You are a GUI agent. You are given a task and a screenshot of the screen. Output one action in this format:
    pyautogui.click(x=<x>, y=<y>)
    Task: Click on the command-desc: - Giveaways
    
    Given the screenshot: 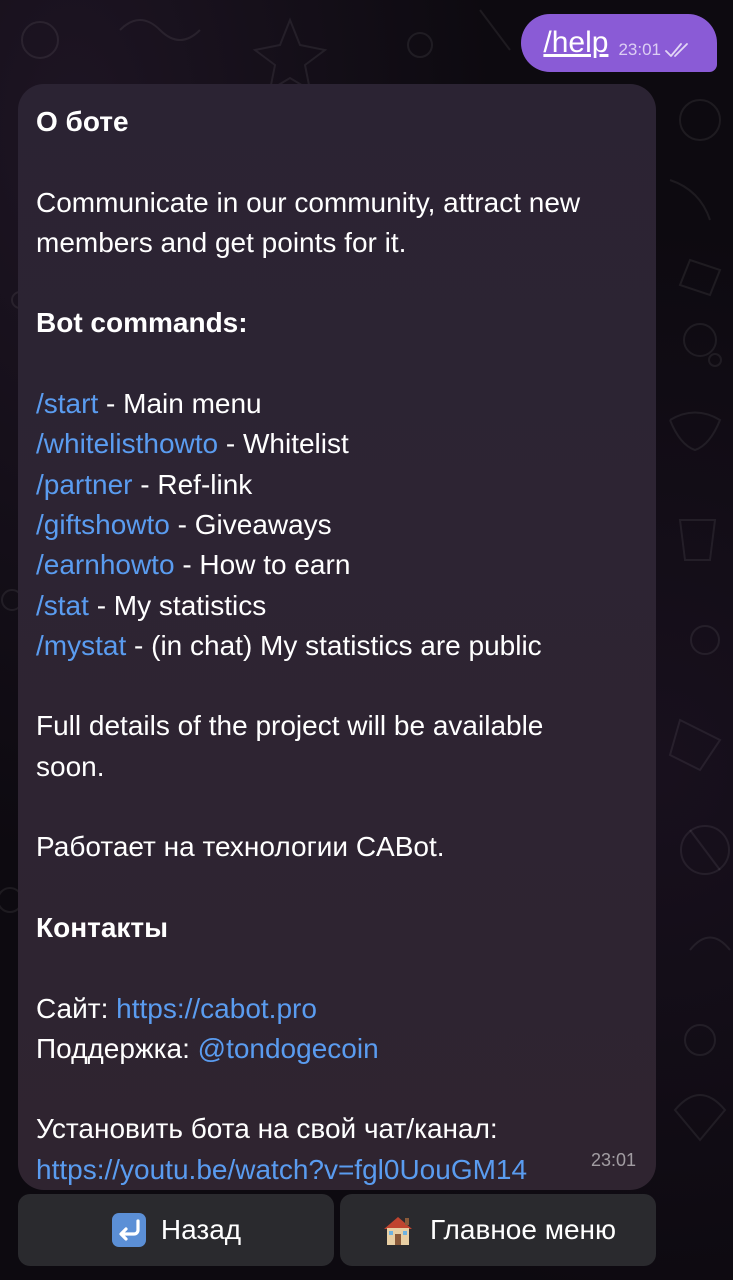 What is the action you would take?
    pyautogui.click(x=250, y=524)
    